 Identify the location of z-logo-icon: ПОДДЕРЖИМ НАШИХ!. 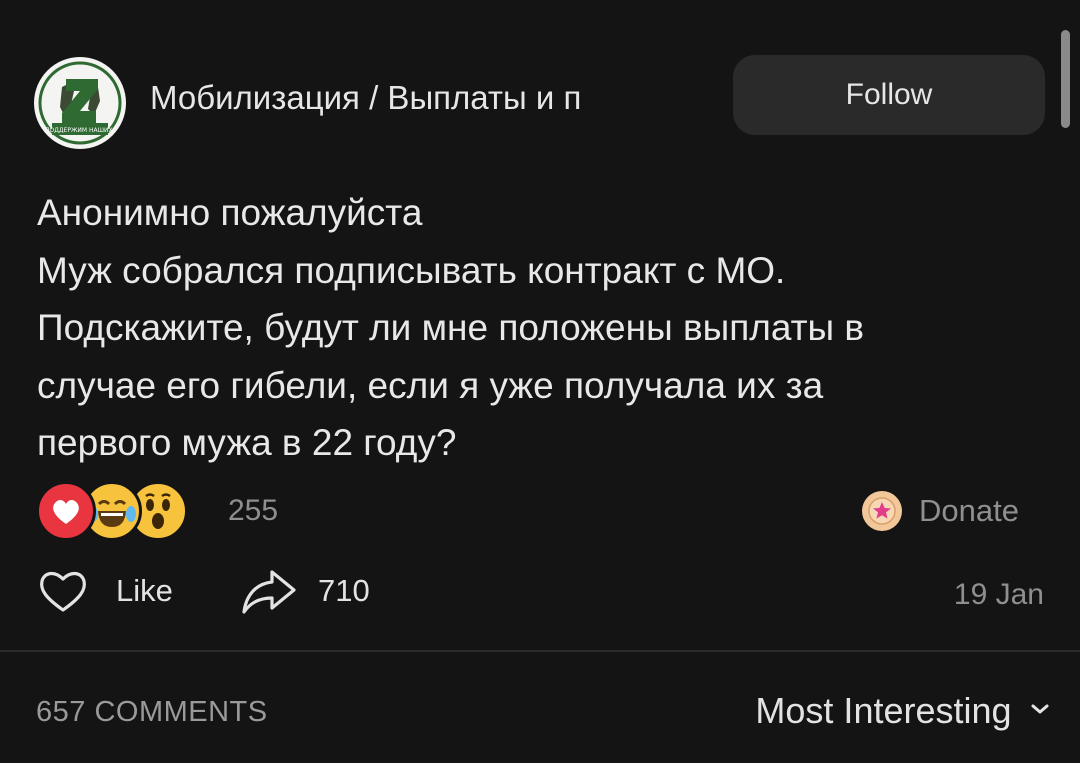
(80, 103).